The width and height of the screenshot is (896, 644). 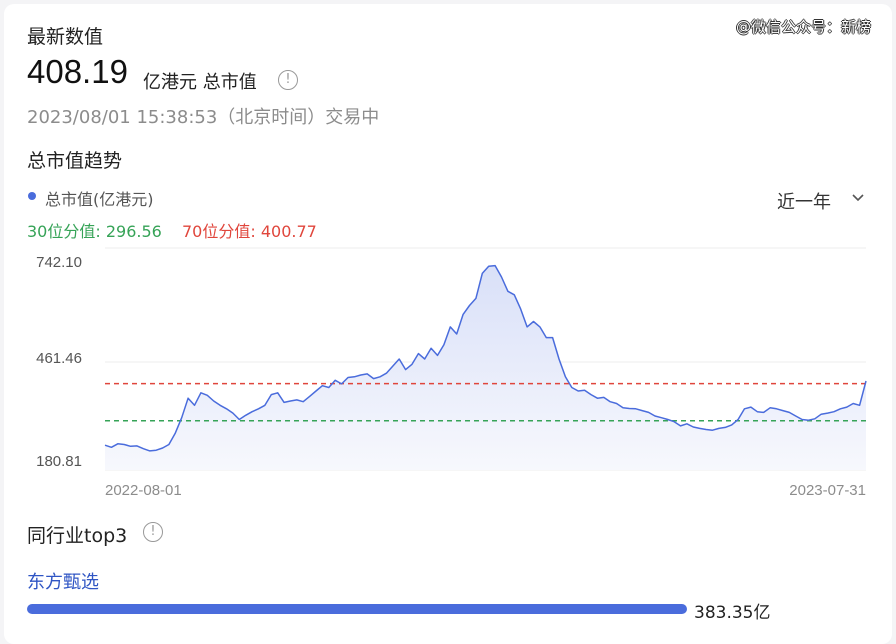 What do you see at coordinates (143, 490) in the screenshot?
I see `x-tick-label: 2022-08-01` at bounding box center [143, 490].